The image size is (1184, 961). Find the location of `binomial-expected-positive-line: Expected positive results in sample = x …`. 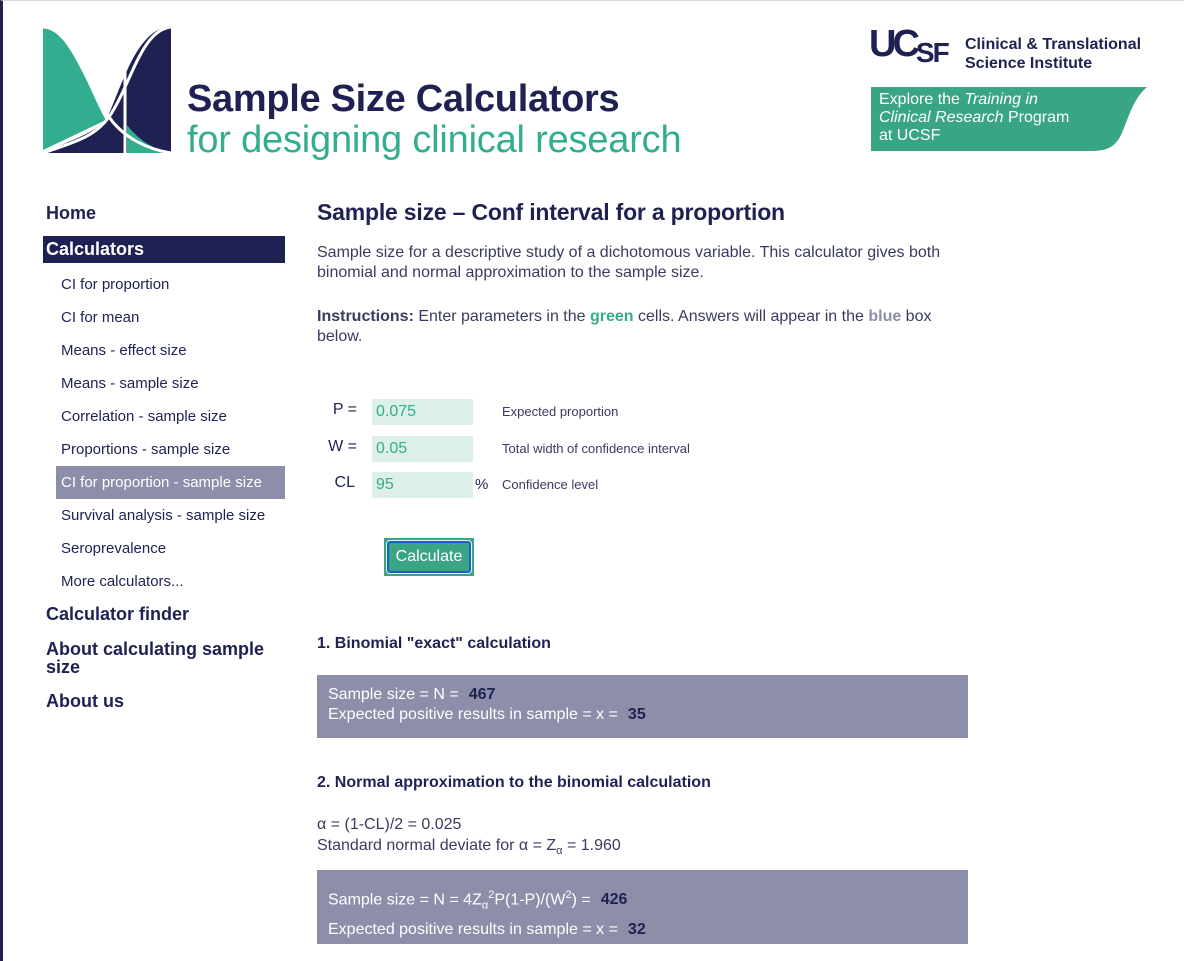

binomial-expected-positive-line: Expected positive results in sample = x … is located at coordinates (642, 715).